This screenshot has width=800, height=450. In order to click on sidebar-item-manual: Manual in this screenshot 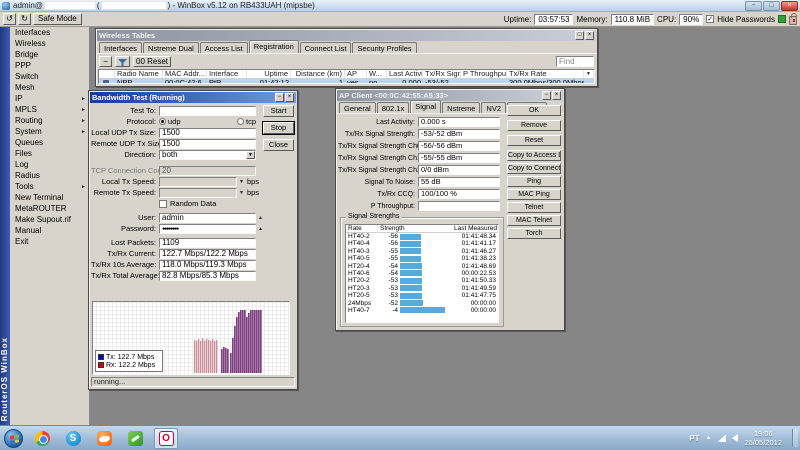, I will do `click(49, 230)`.